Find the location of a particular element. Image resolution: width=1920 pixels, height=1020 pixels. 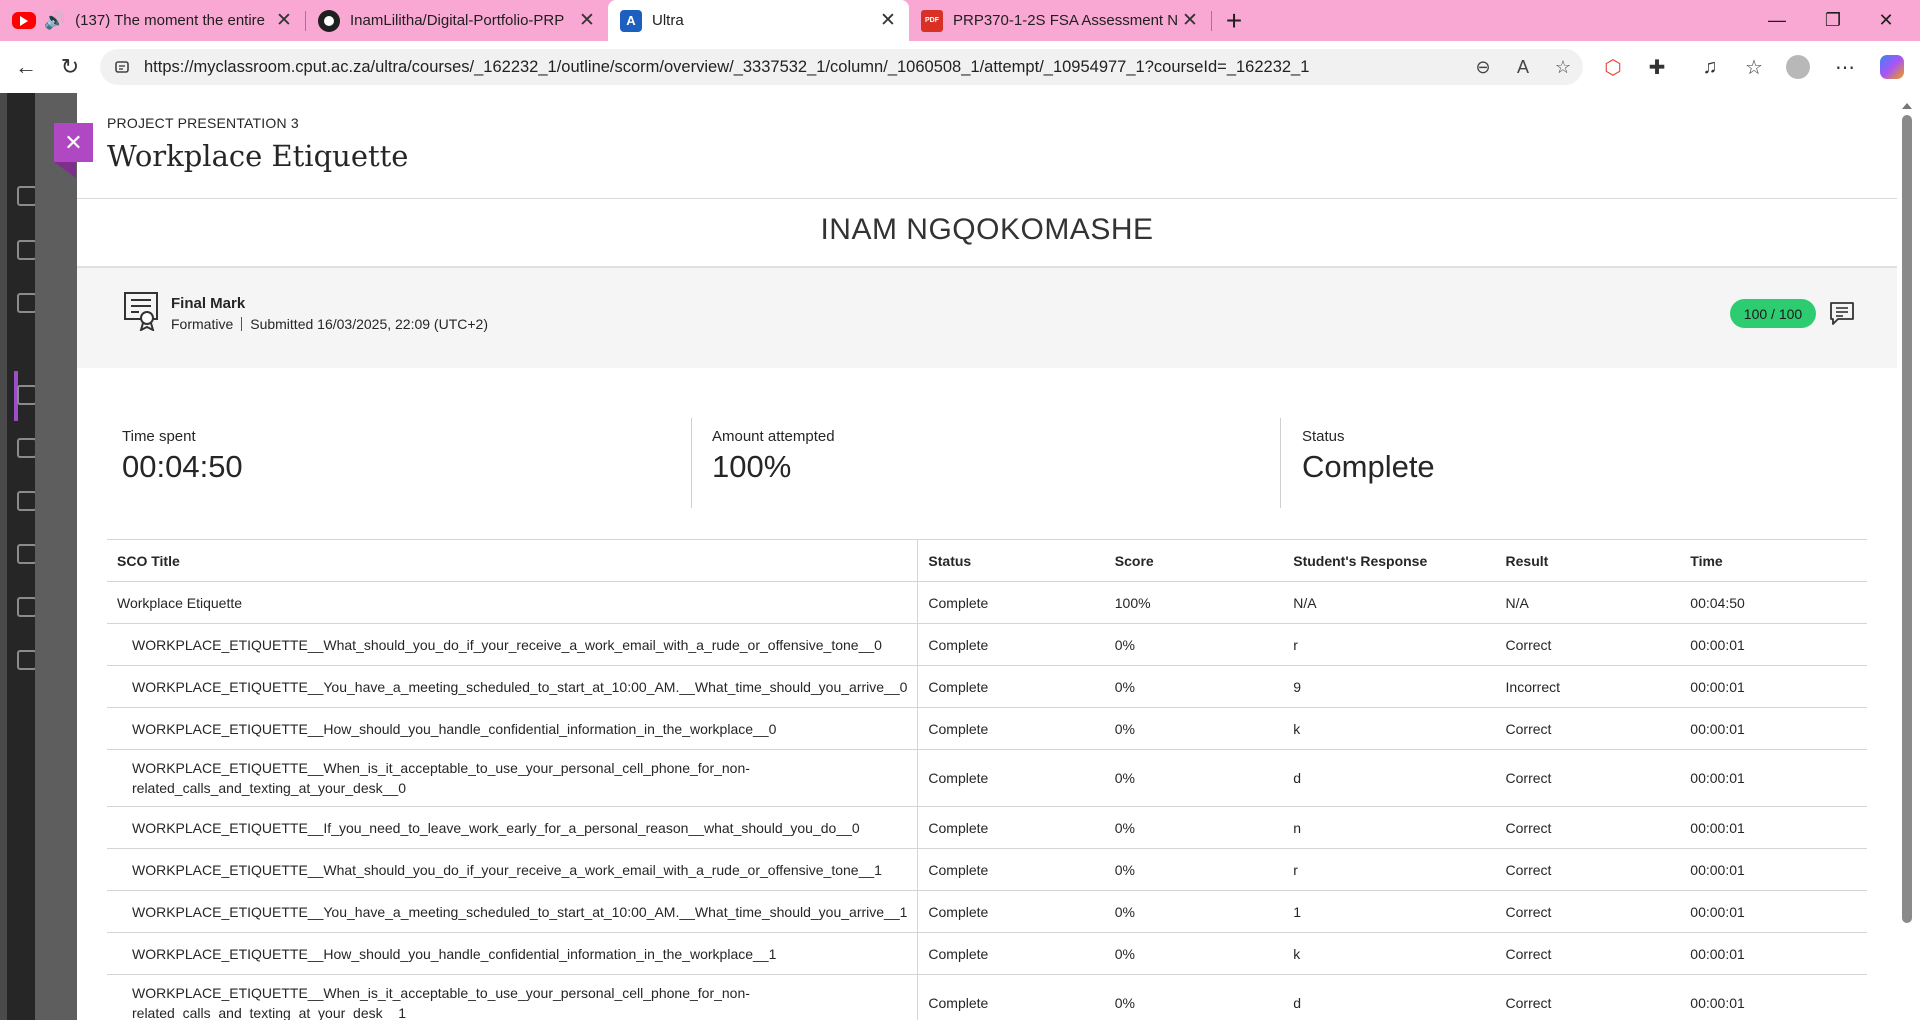

copilot-icon is located at coordinates (1892, 67).